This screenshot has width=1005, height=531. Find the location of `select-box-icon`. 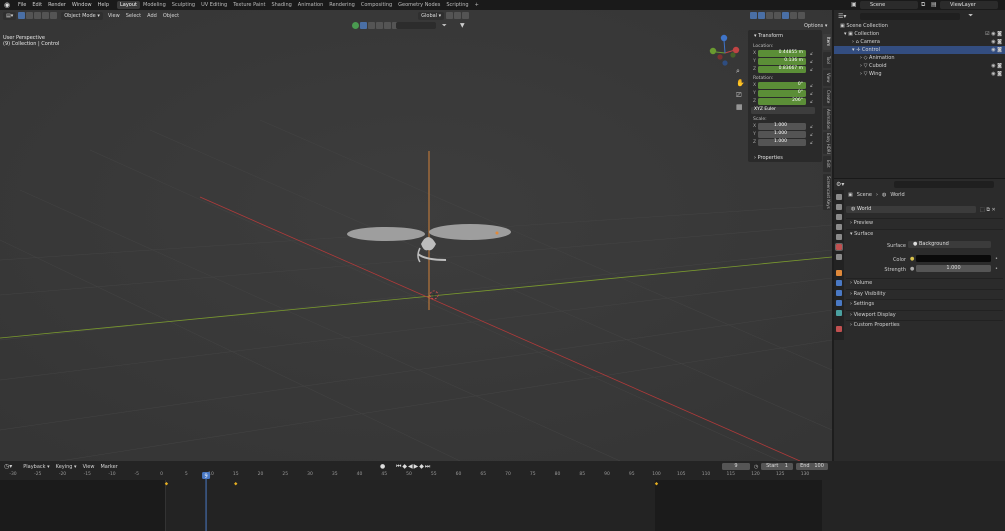

select-box-icon is located at coordinates (22, 15).